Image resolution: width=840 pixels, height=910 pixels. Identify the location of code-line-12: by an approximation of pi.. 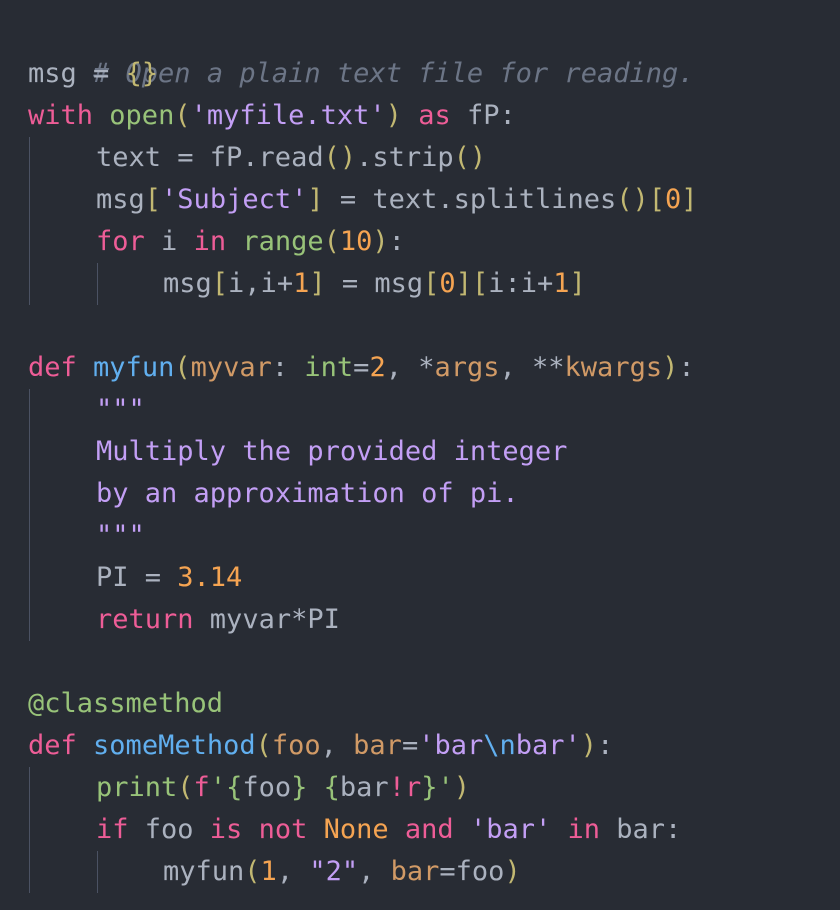
(307, 494).